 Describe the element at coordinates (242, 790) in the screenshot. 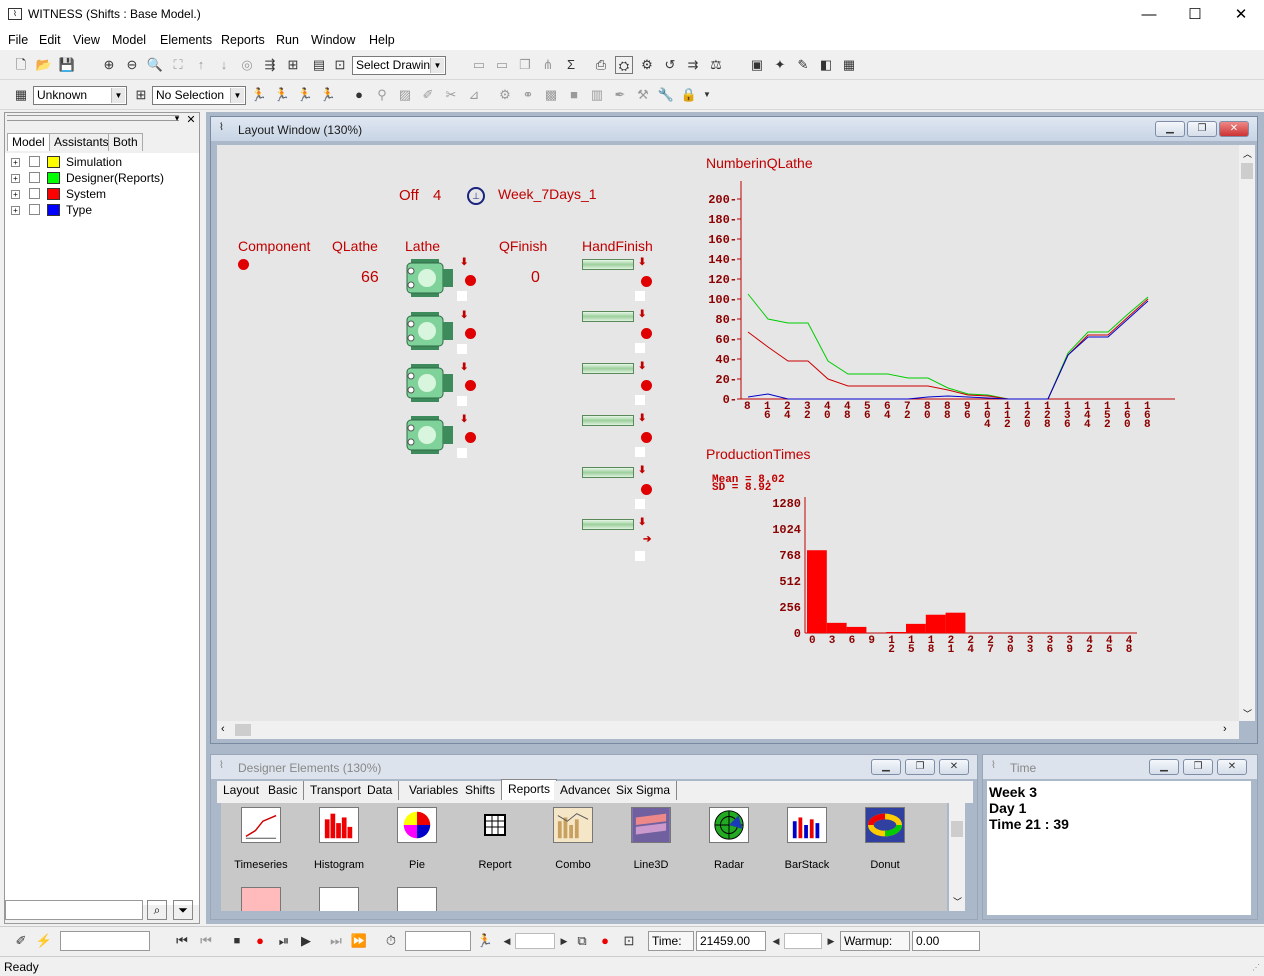

I see `tab-layout: Layout` at that location.